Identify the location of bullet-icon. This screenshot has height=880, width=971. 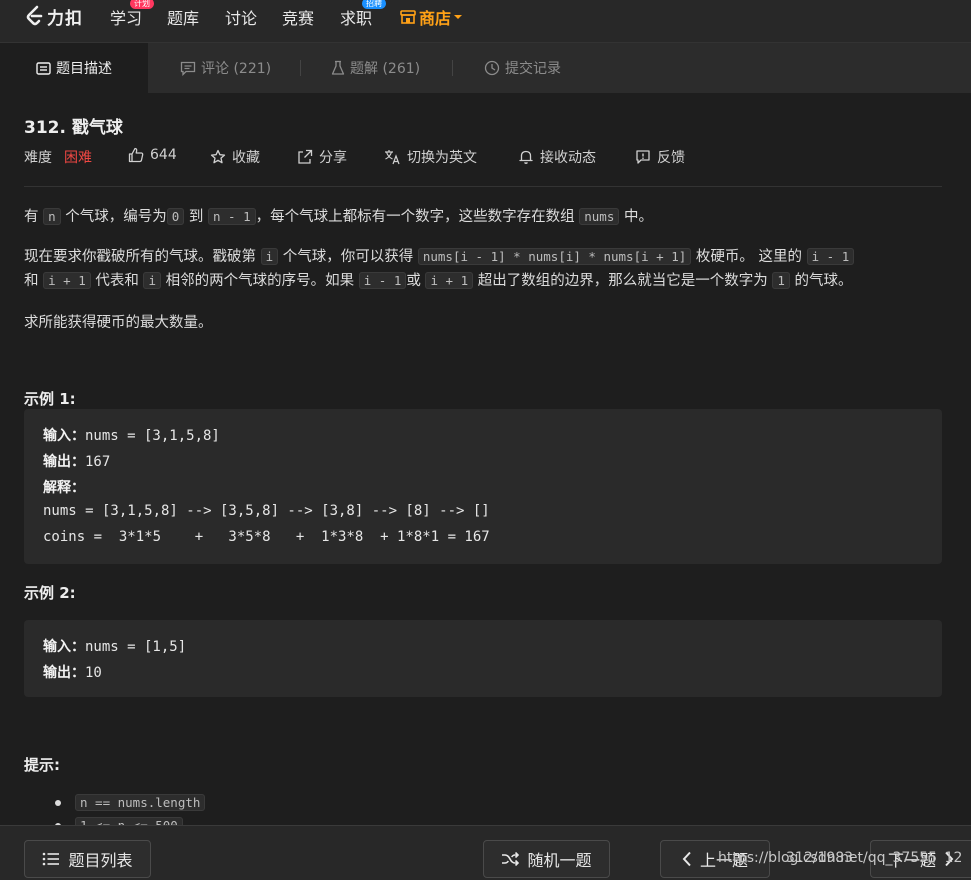
(58, 802).